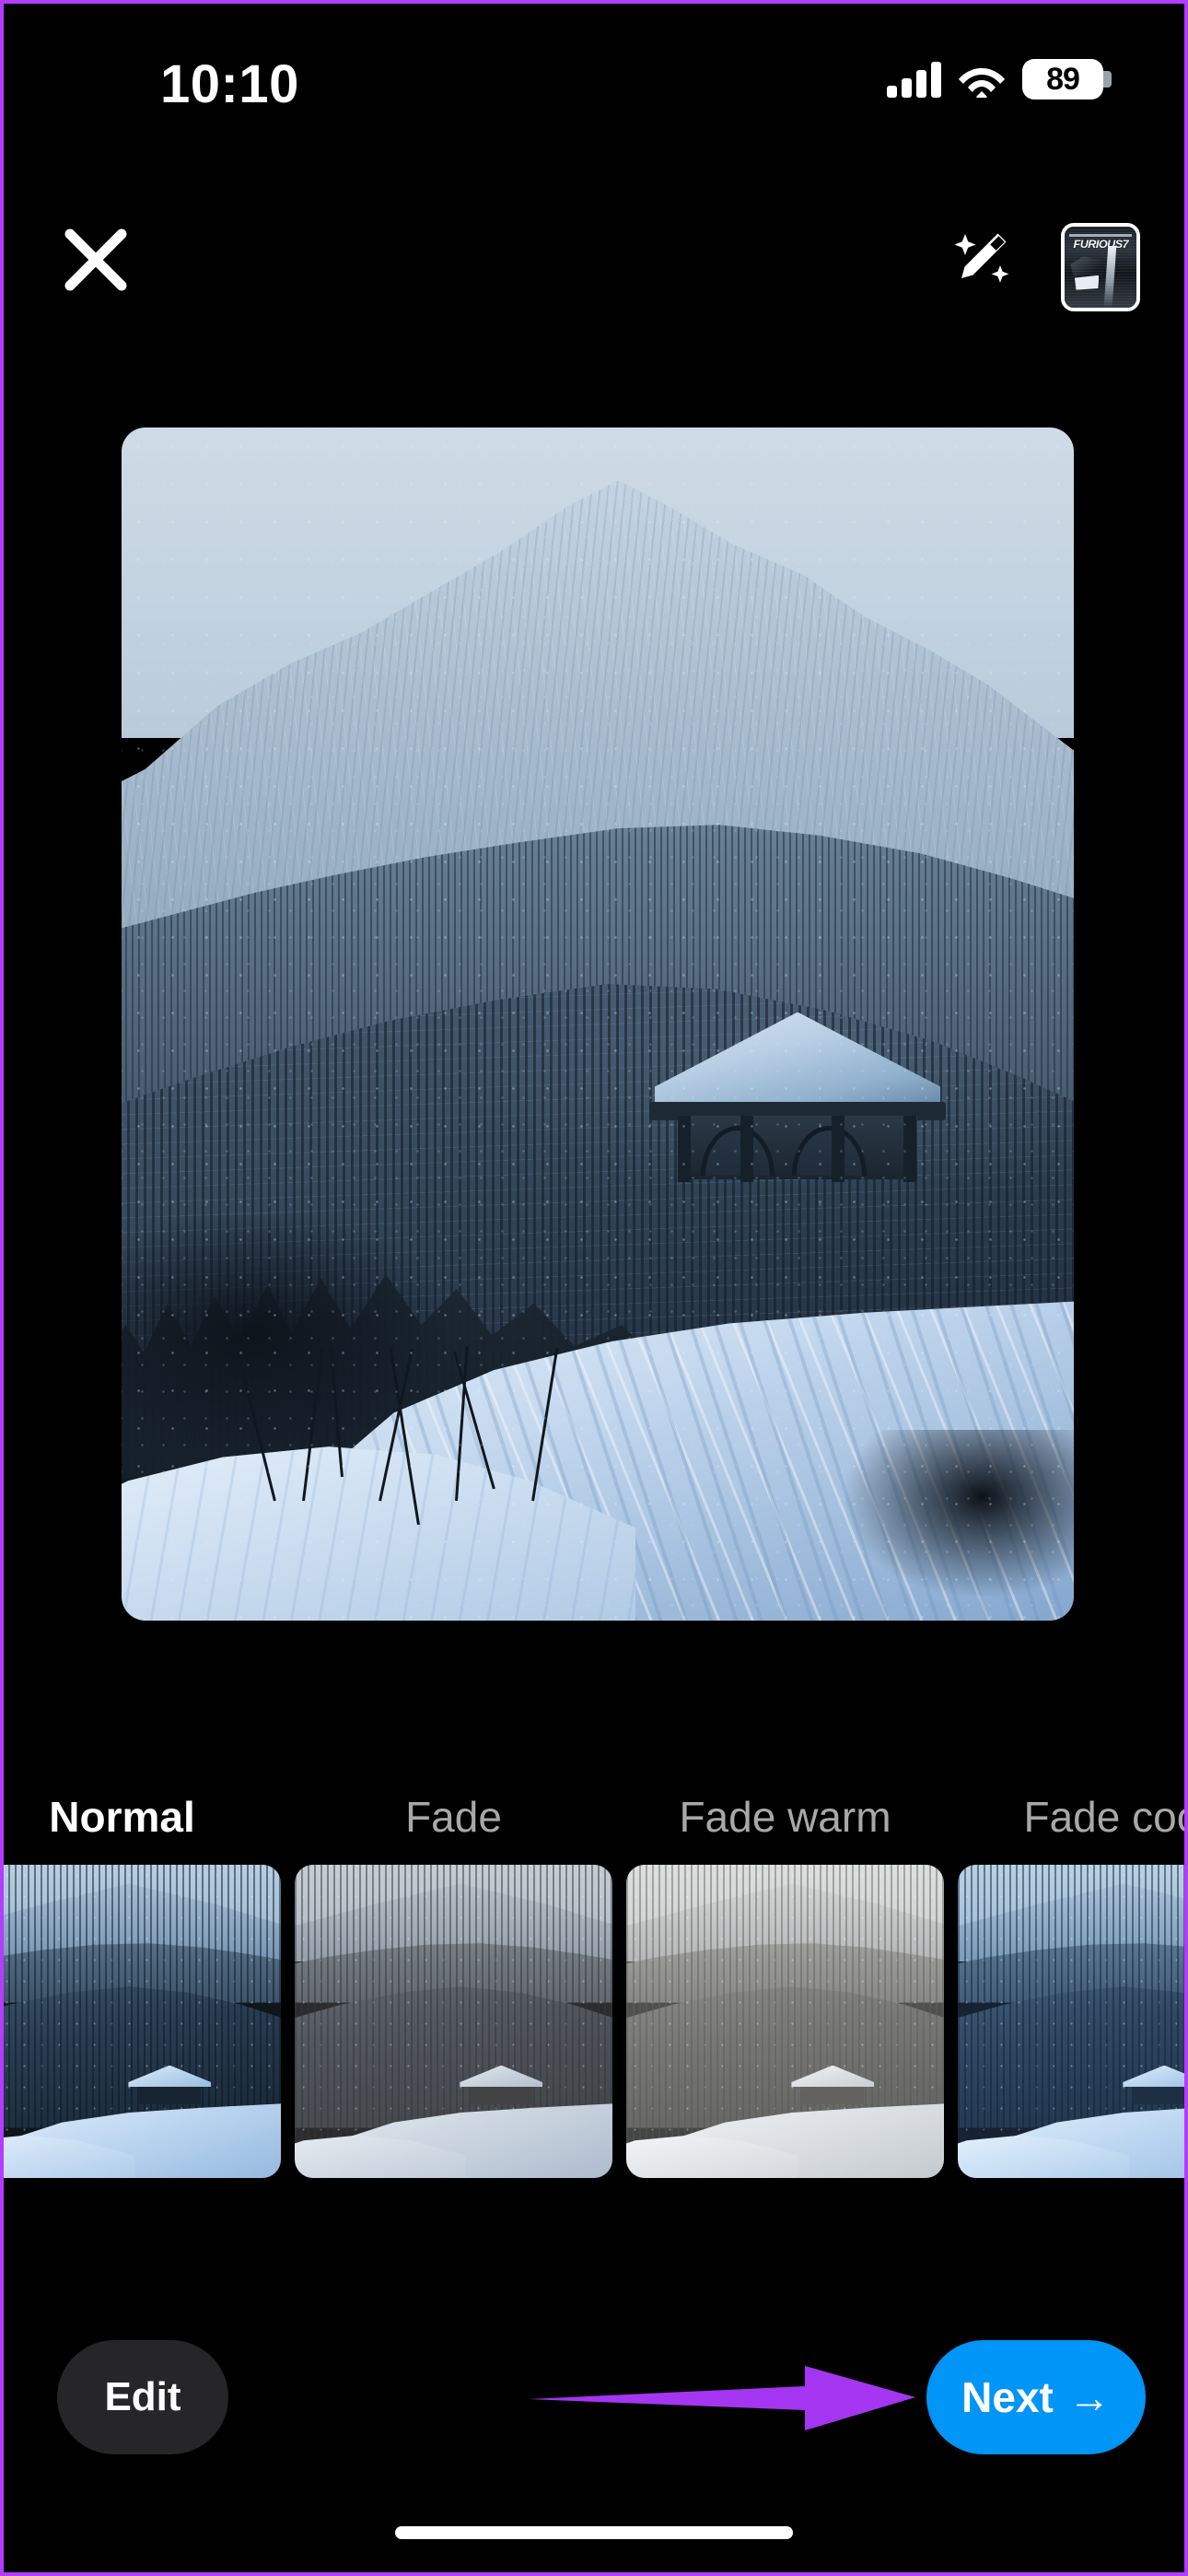 Image resolution: width=1188 pixels, height=2576 pixels. What do you see at coordinates (1007, 2397) in the screenshot?
I see `next-button-label: Next` at bounding box center [1007, 2397].